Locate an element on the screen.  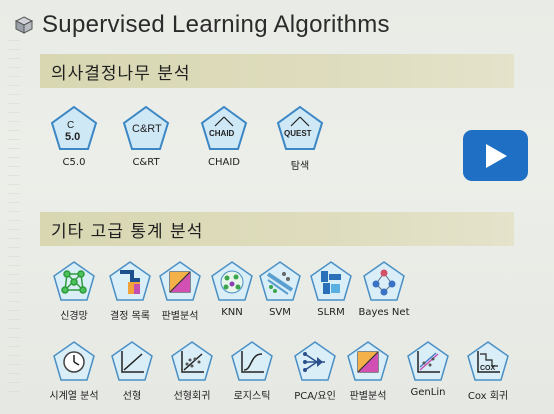
node-bayes-net: Bayes Net is located at coordinates (384, 289).